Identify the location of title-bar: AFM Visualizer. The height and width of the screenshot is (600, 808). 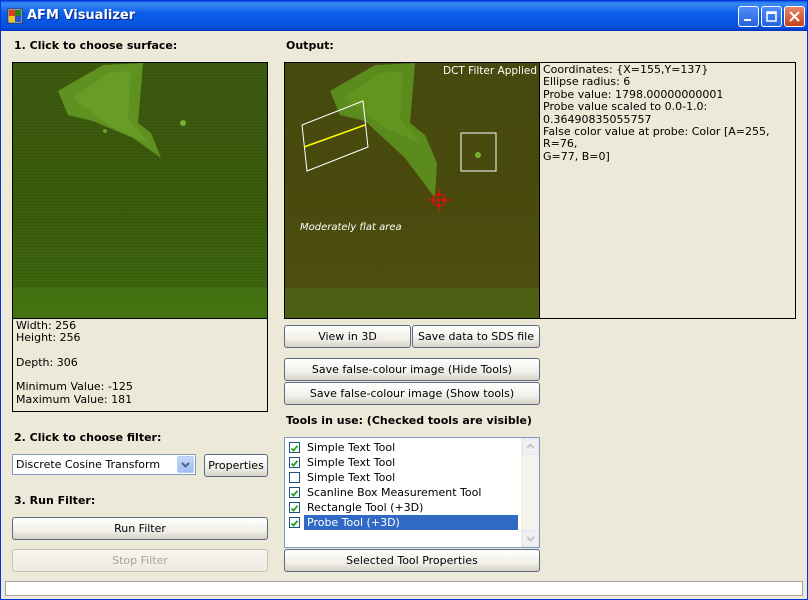
(404, 16).